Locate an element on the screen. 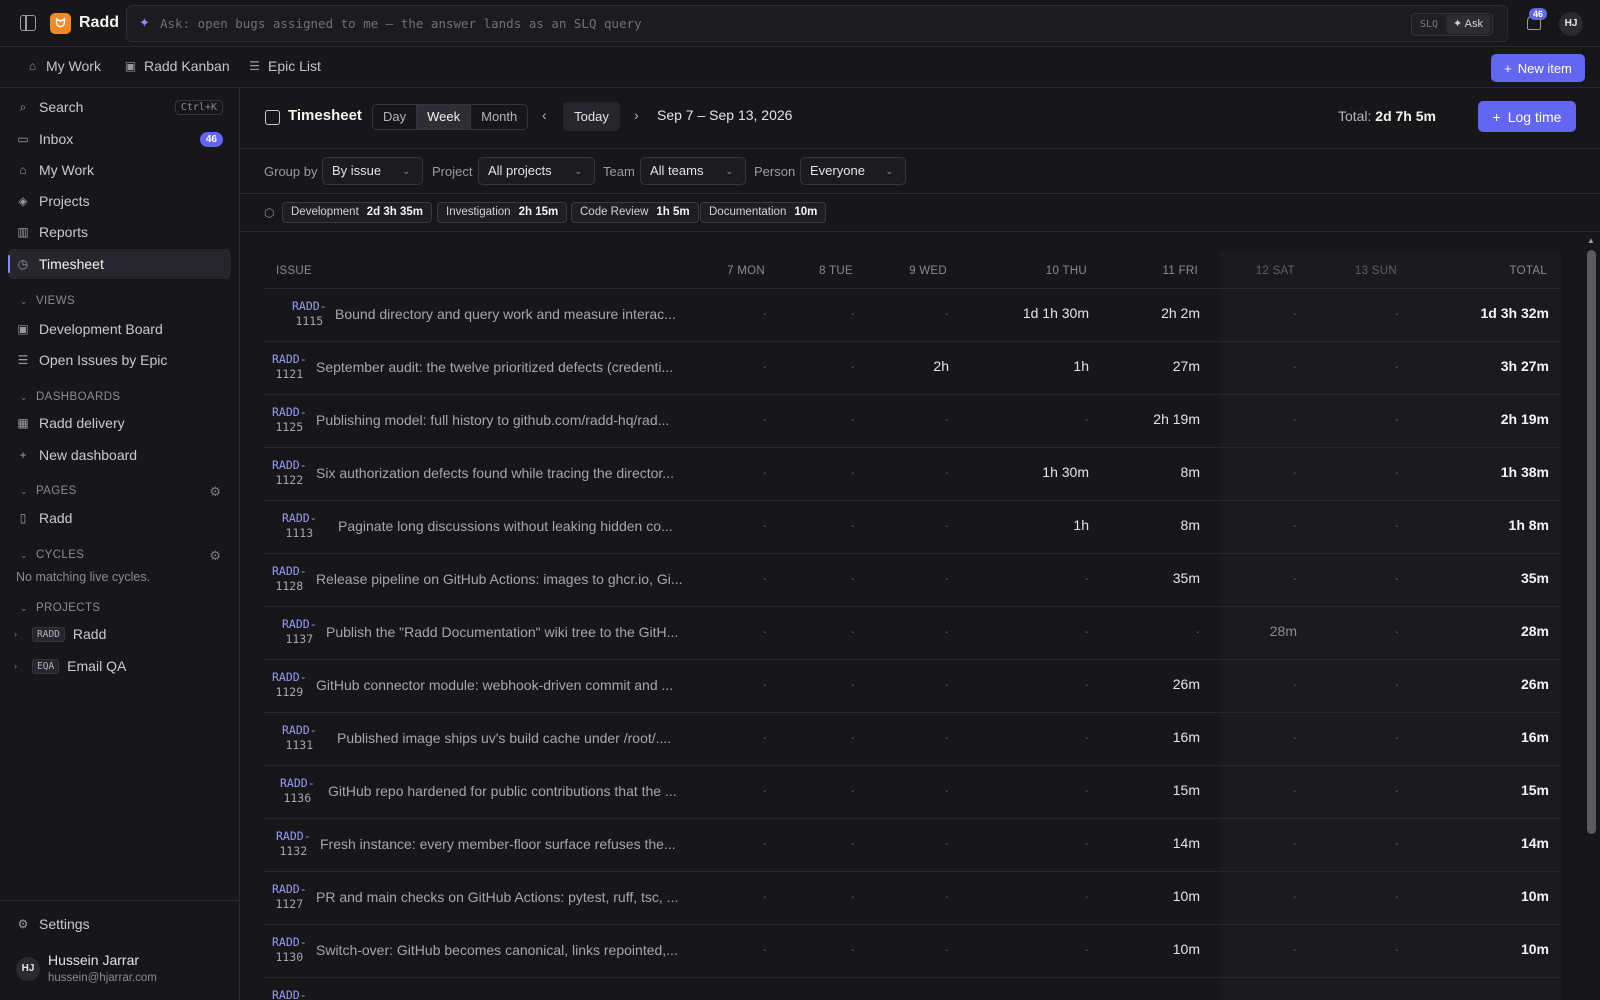 The image size is (1600, 1000). issue-key-link: RADD- 1122 is located at coordinates (289, 473).